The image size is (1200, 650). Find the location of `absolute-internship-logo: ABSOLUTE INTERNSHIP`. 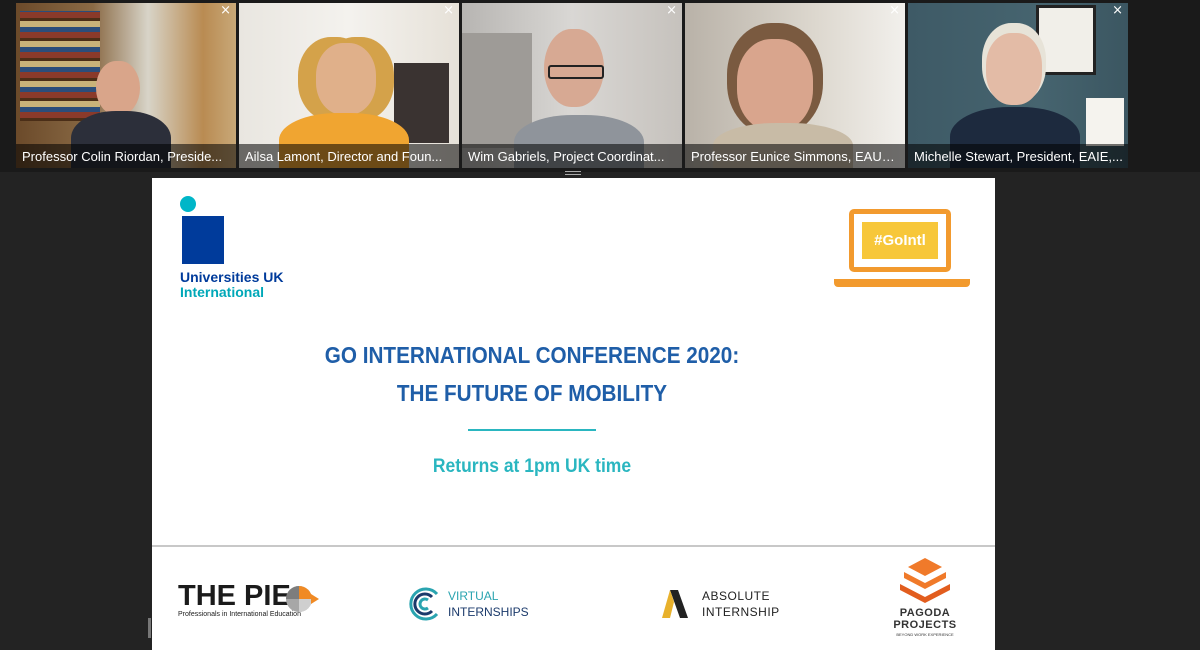

absolute-internship-logo: ABSOLUTE INTERNSHIP is located at coordinates (725, 606).